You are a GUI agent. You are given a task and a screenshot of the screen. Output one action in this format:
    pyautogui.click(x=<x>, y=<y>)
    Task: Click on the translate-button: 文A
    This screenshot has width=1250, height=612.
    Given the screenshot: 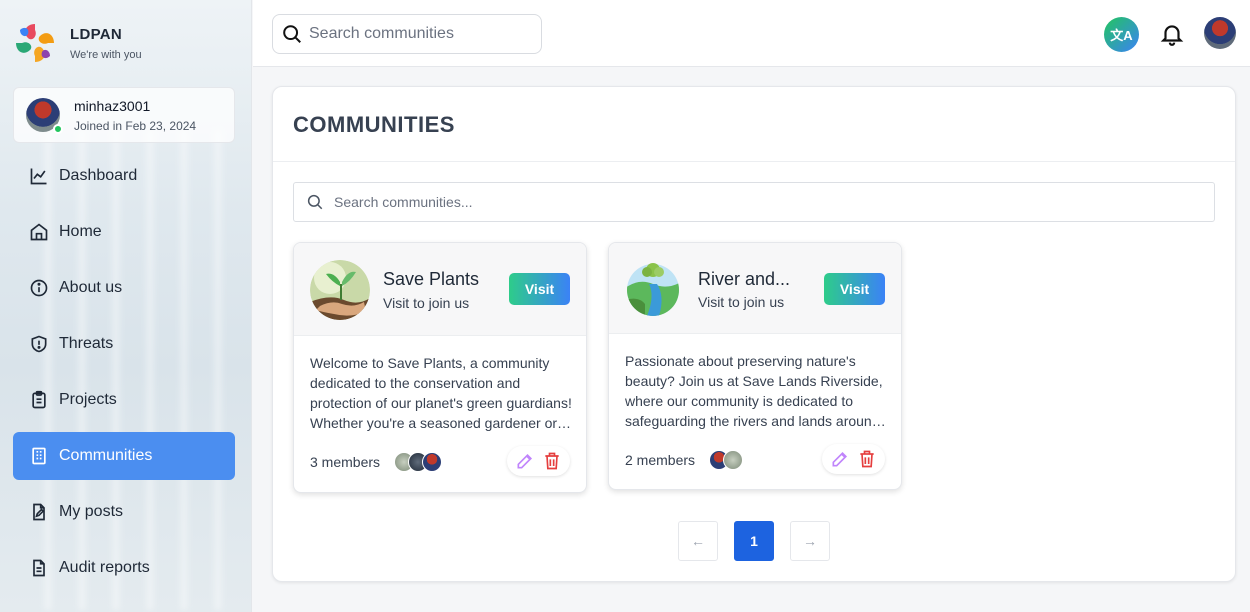 What is the action you would take?
    pyautogui.click(x=1121, y=34)
    